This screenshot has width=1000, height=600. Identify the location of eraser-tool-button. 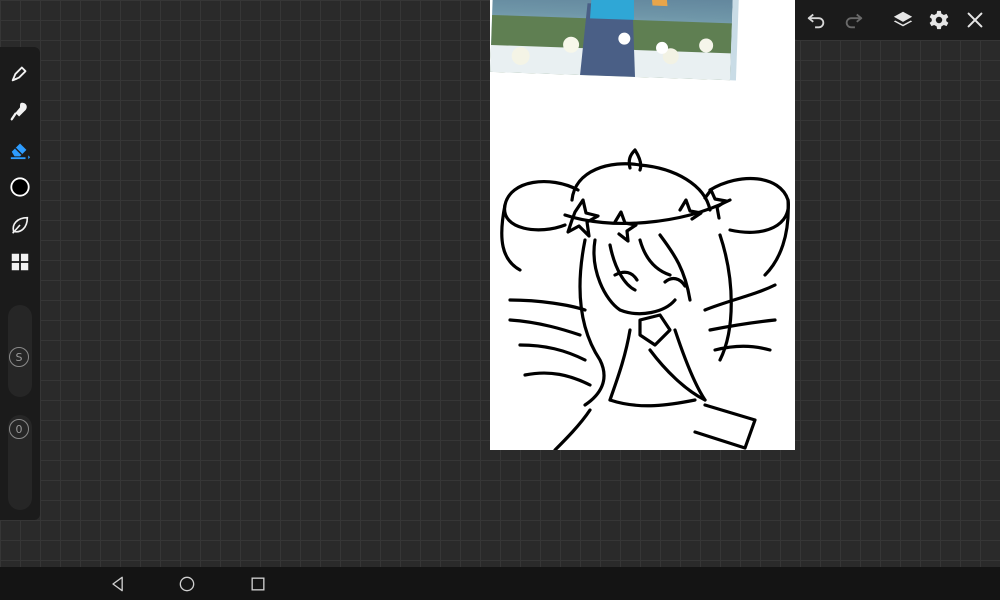
(20, 149).